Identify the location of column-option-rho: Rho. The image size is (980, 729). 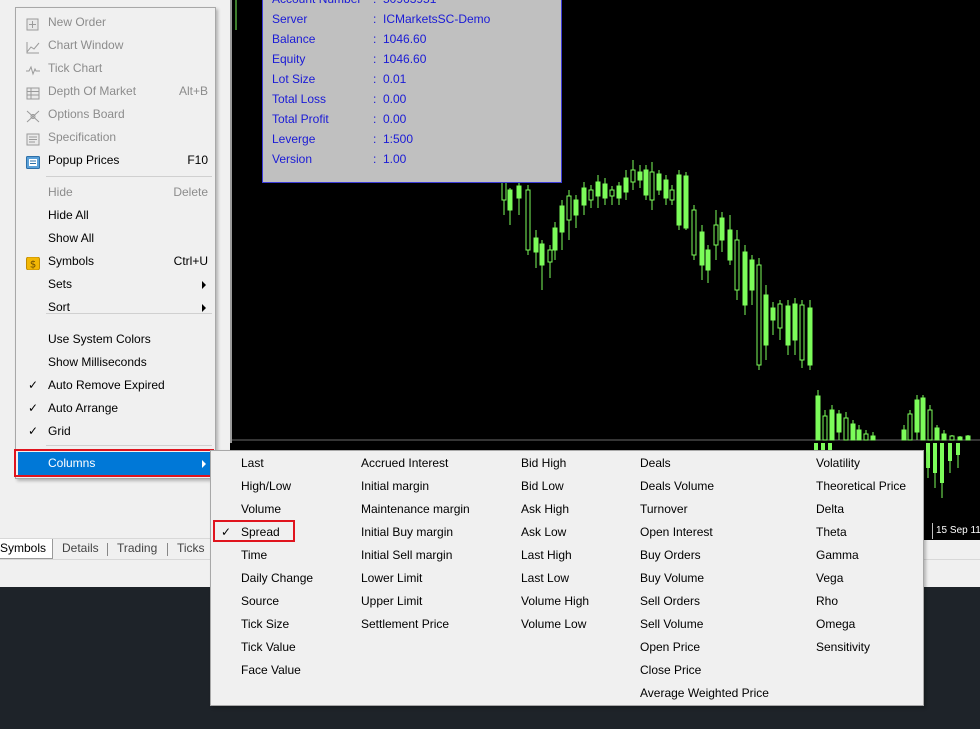
(861, 601).